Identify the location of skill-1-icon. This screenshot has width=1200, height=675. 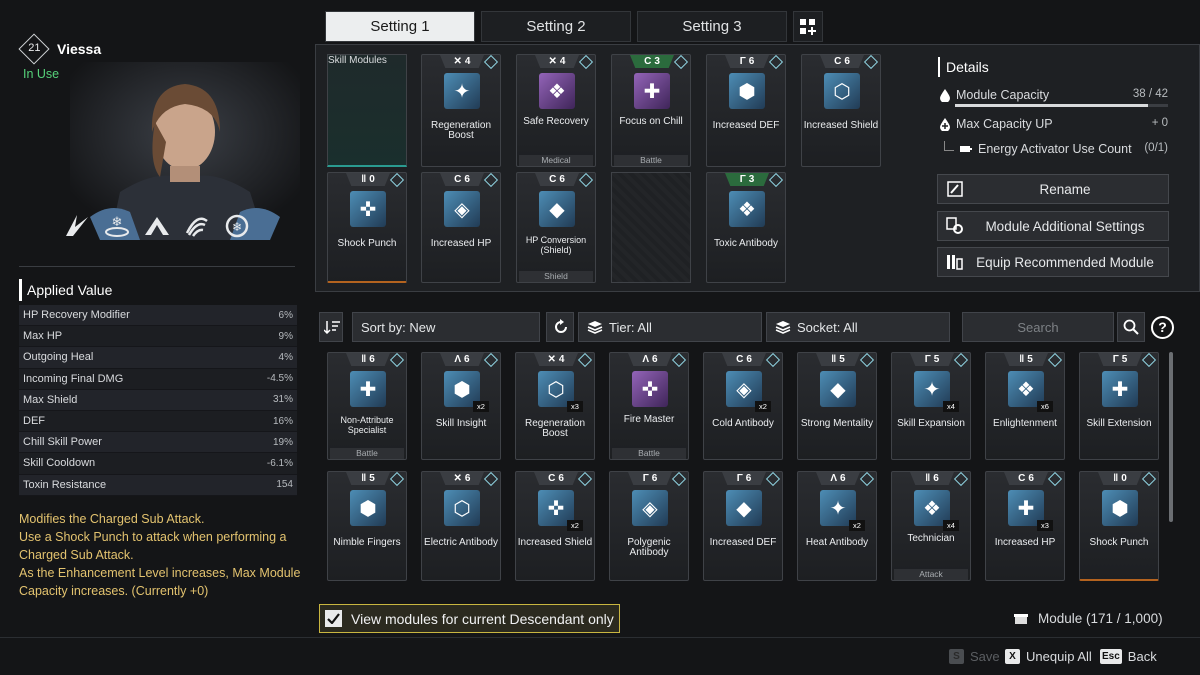
(77, 225).